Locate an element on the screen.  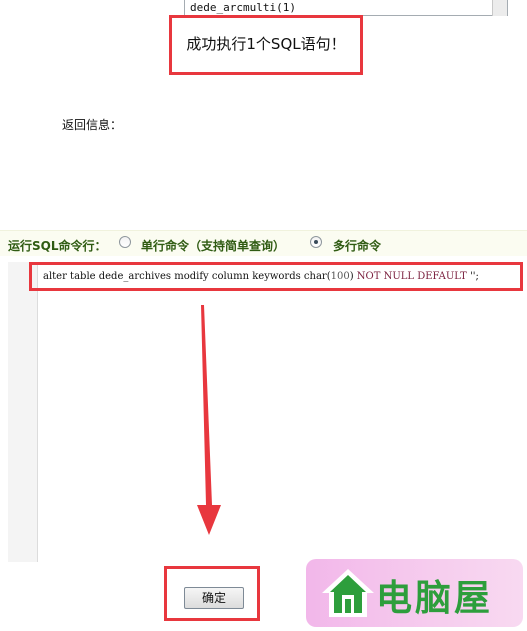
table-list-select: dede_arcmulti(1) is located at coordinates (346, 8).